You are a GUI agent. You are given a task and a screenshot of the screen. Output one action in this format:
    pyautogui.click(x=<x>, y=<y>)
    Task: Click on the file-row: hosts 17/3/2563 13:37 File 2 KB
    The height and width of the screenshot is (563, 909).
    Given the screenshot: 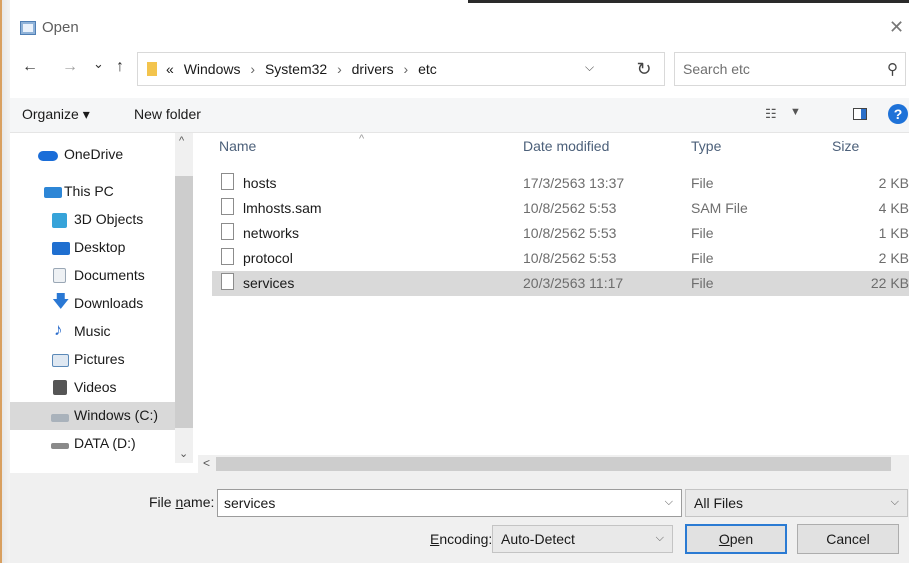 What is the action you would take?
    pyautogui.click(x=560, y=183)
    